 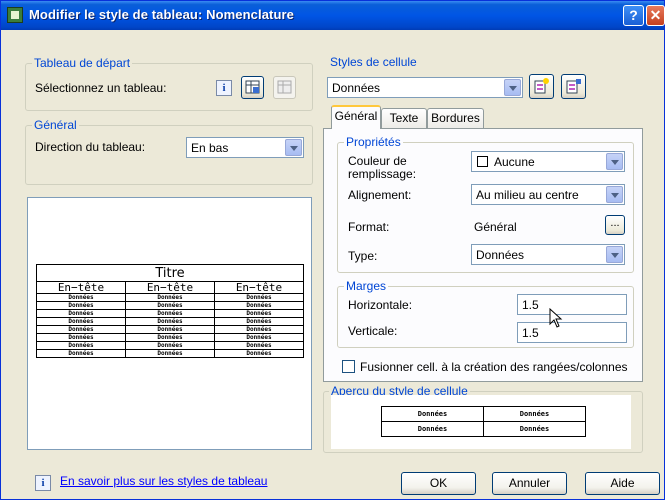 What do you see at coordinates (622, 483) in the screenshot?
I see `help-button: Aide` at bounding box center [622, 483].